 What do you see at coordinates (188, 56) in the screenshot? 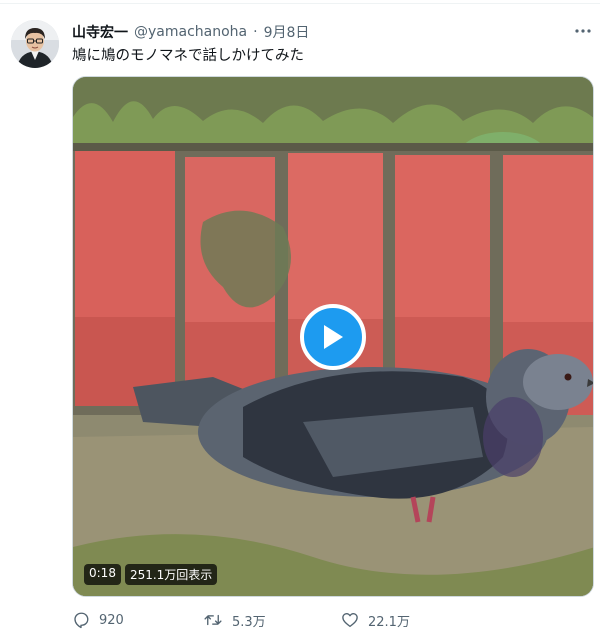
I see `tweet-text: 鳩に鳩のモノマネで話しかけてみた` at bounding box center [188, 56].